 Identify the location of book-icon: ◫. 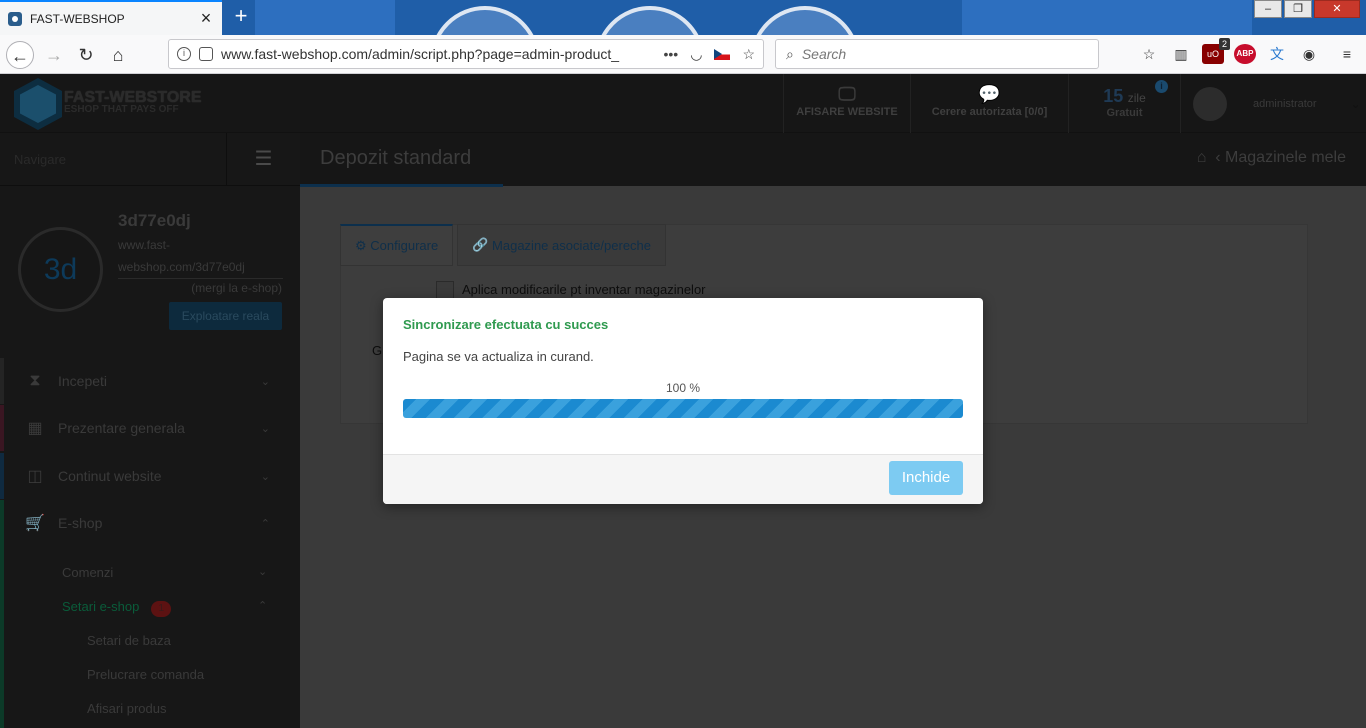
(35, 476).